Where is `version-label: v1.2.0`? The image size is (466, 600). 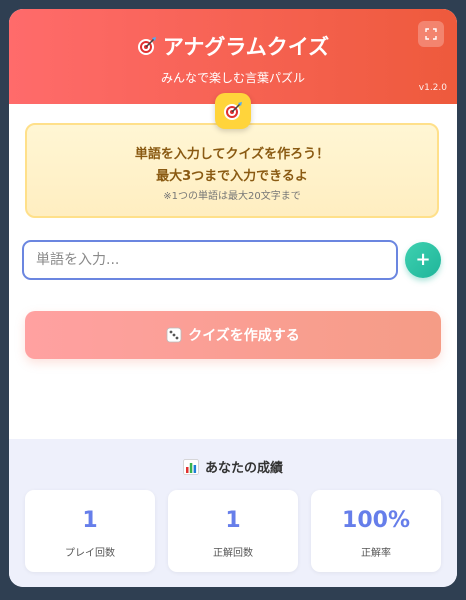
version-label: v1.2.0 is located at coordinates (432, 88).